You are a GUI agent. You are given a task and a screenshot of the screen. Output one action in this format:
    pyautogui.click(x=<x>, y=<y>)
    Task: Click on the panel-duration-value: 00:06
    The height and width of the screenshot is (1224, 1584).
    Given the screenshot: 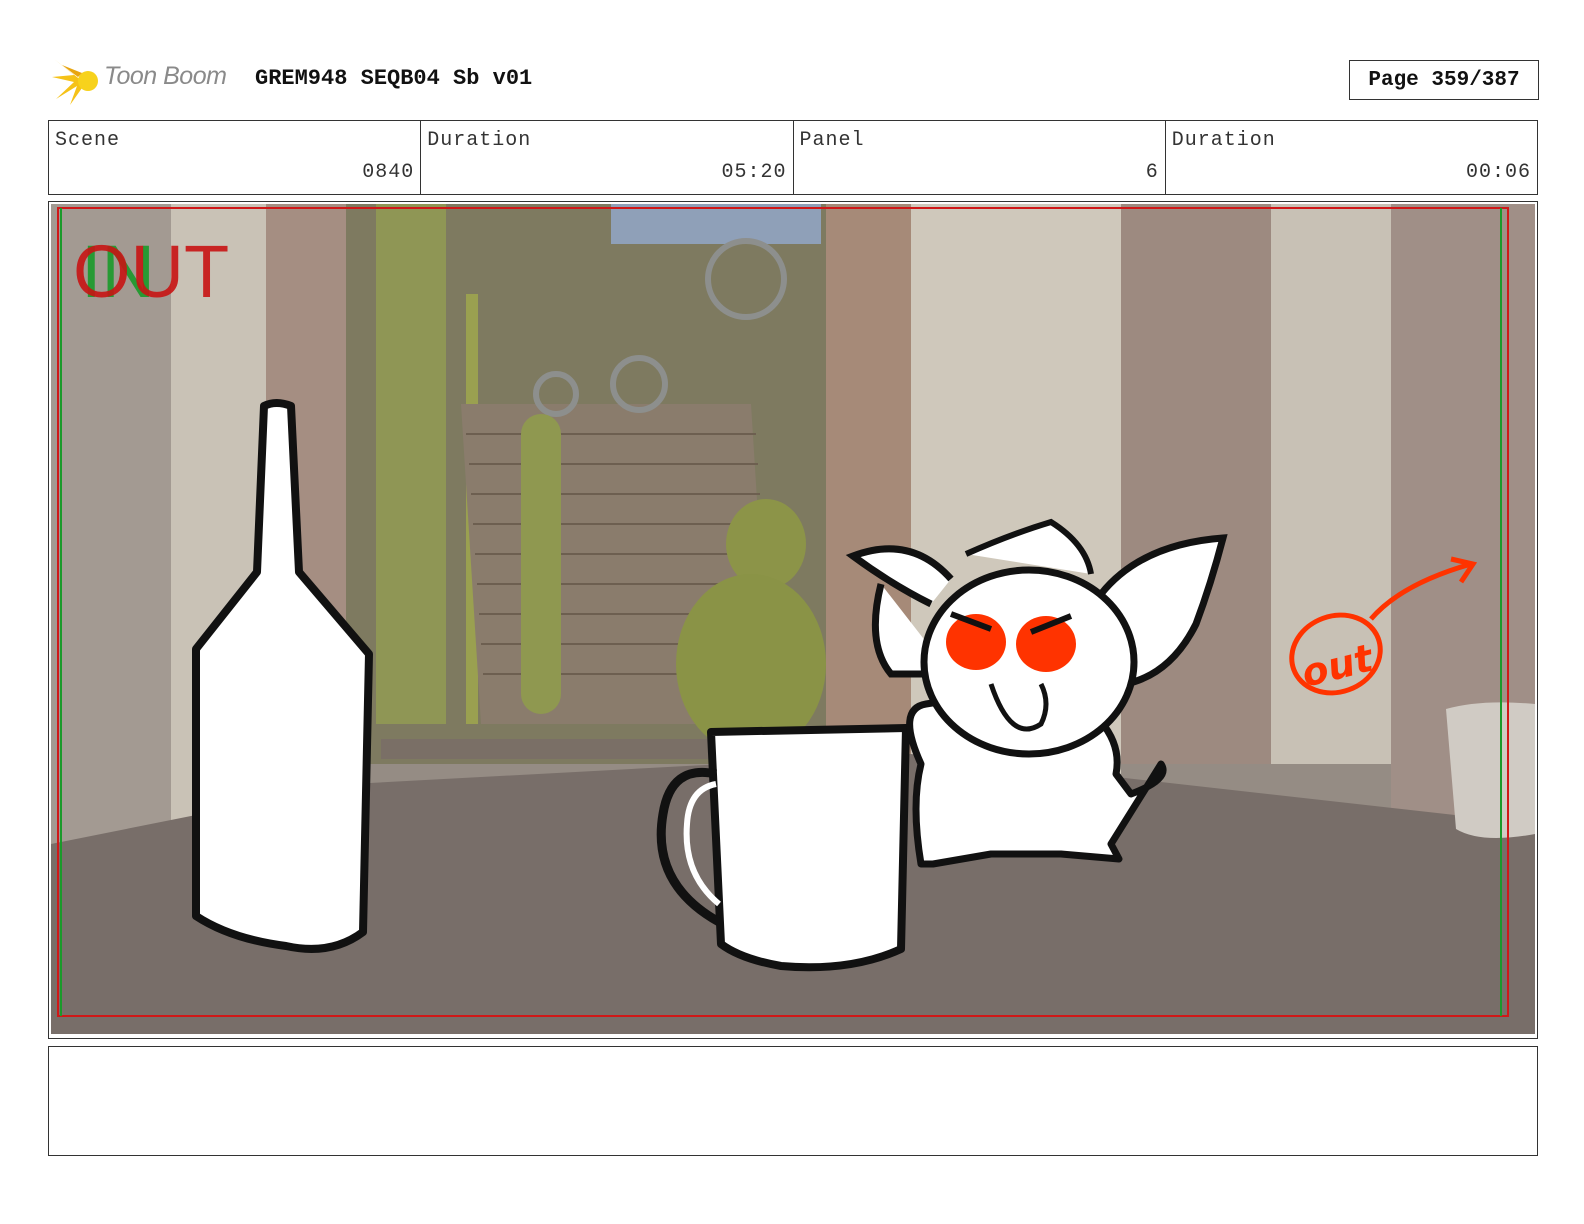 What is the action you would take?
    pyautogui.click(x=1498, y=172)
    